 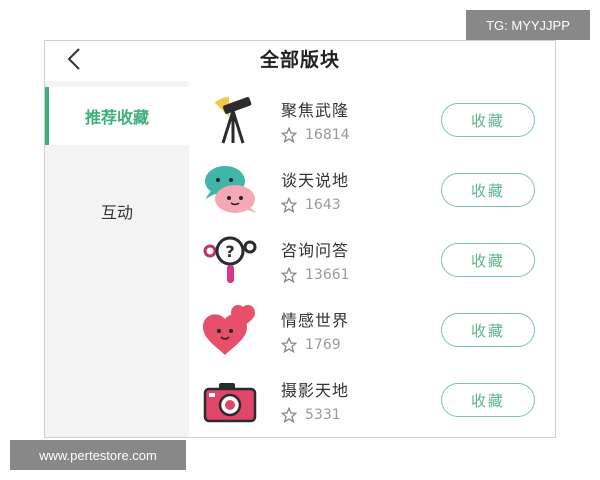 I want to click on board-stat: 1769, so click(x=311, y=345).